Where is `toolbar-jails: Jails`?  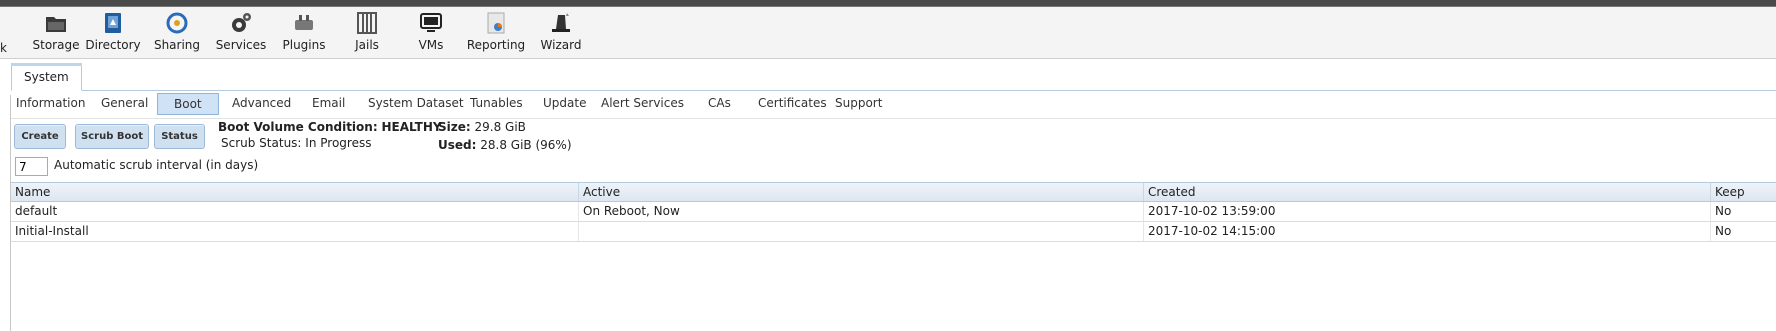 toolbar-jails: Jails is located at coordinates (367, 31).